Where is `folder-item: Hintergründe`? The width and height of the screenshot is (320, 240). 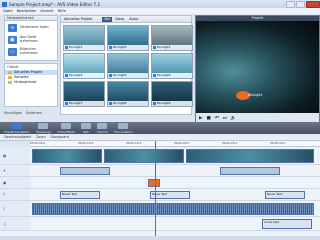
folder-item: Hintergründe is located at coordinates (31, 82).